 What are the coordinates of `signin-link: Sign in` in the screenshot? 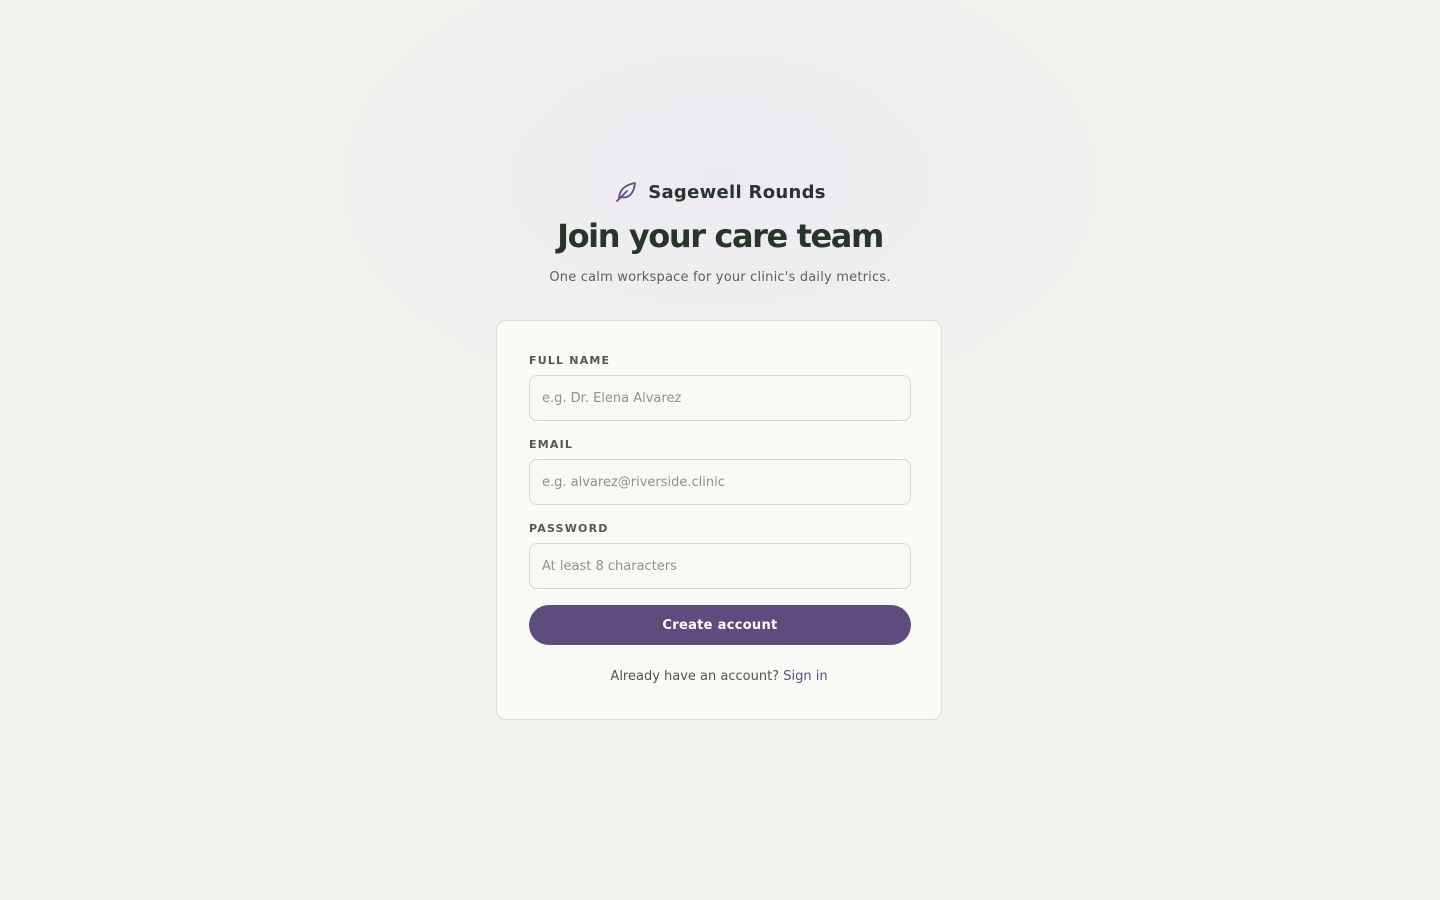 It's located at (805, 676).